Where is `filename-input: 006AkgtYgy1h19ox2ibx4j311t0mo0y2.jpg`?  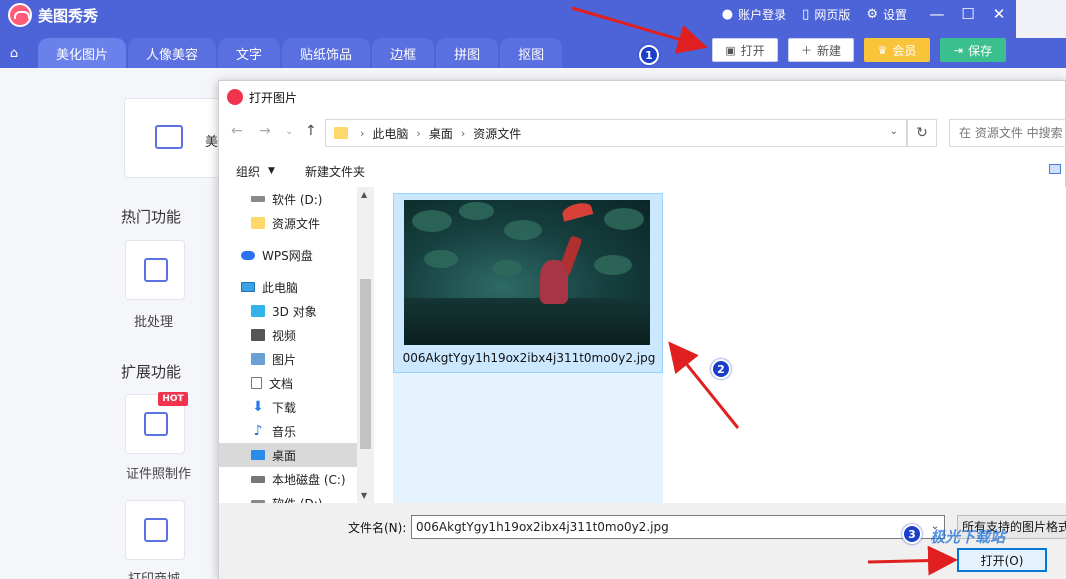
filename-input: 006AkgtYgy1h19ox2ibx4j311t0mo0y2.jpg is located at coordinates (678, 527).